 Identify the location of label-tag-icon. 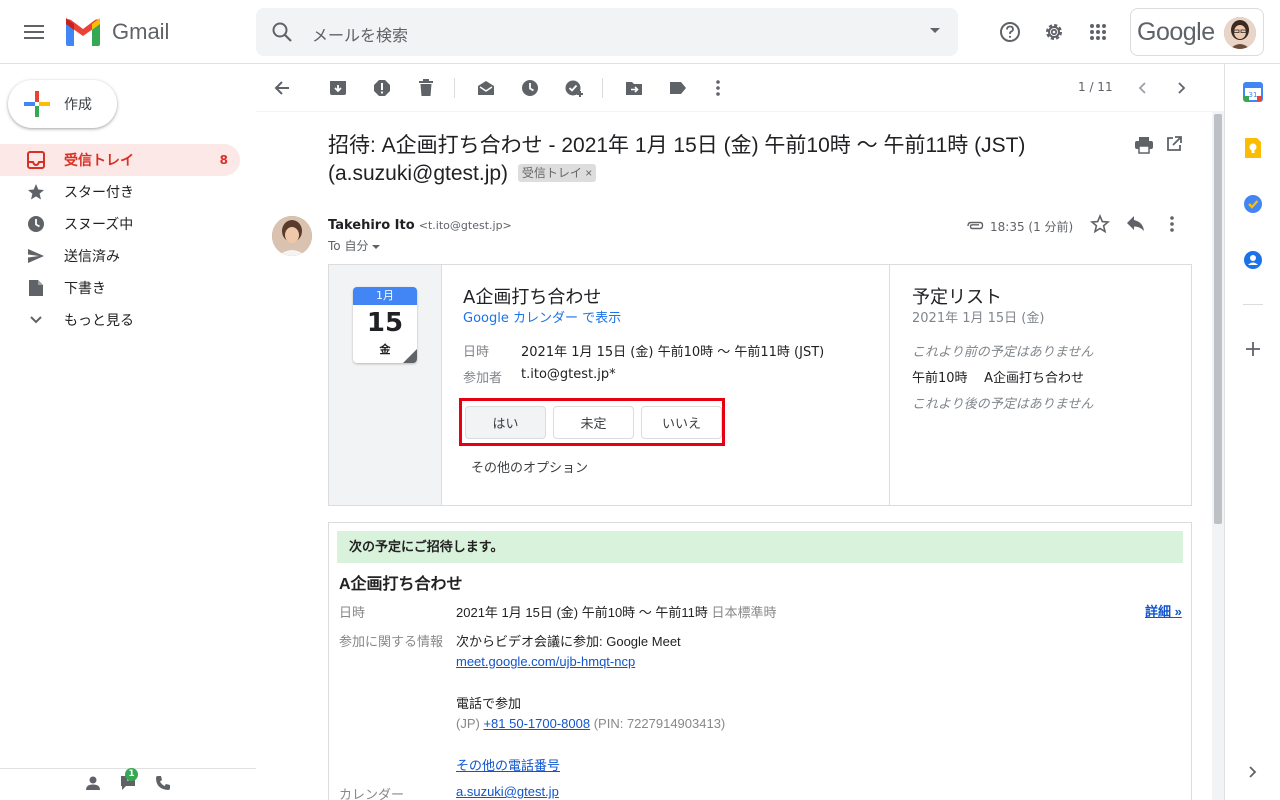
(678, 88).